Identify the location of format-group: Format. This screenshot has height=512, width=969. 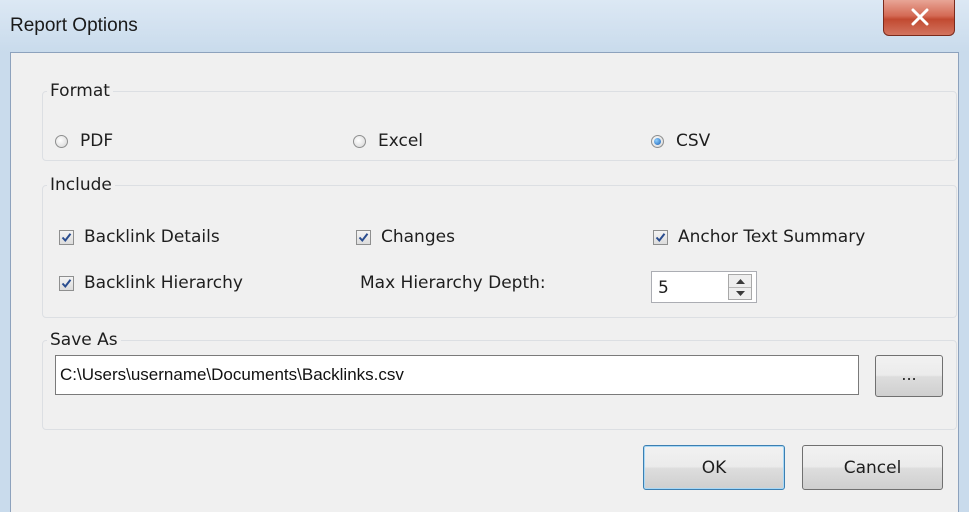
(499, 121).